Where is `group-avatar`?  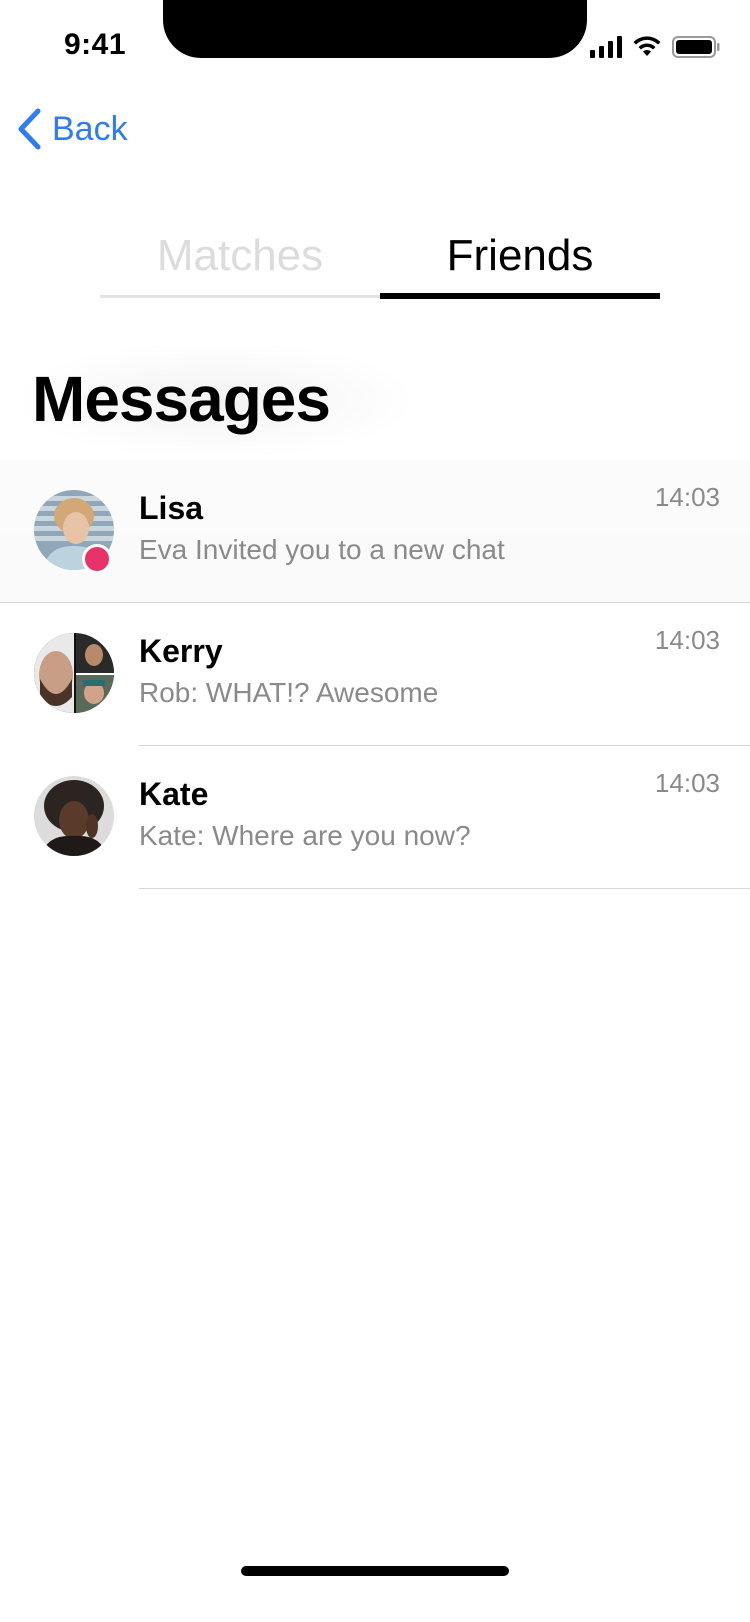
group-avatar is located at coordinates (74, 673).